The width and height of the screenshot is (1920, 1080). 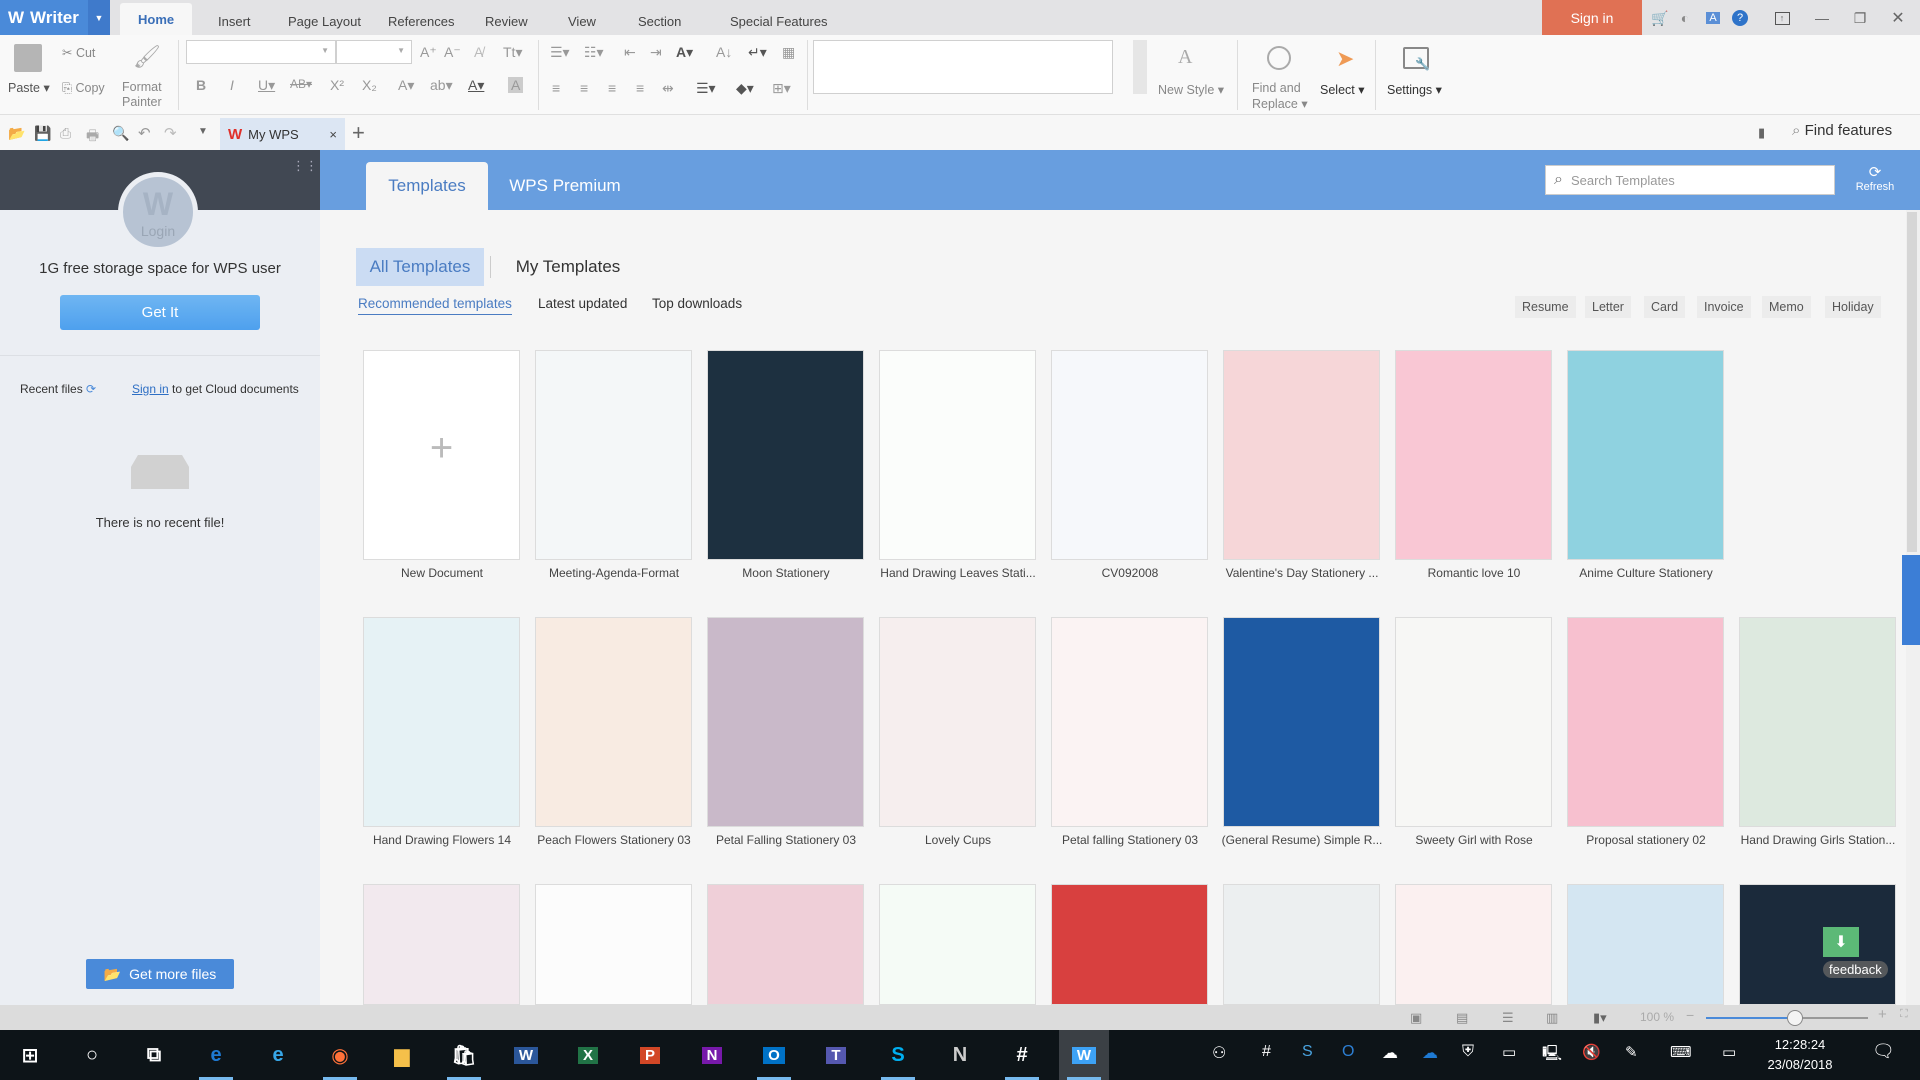 What do you see at coordinates (781, 88) in the screenshot?
I see `borders-icon: ⊞▾` at bounding box center [781, 88].